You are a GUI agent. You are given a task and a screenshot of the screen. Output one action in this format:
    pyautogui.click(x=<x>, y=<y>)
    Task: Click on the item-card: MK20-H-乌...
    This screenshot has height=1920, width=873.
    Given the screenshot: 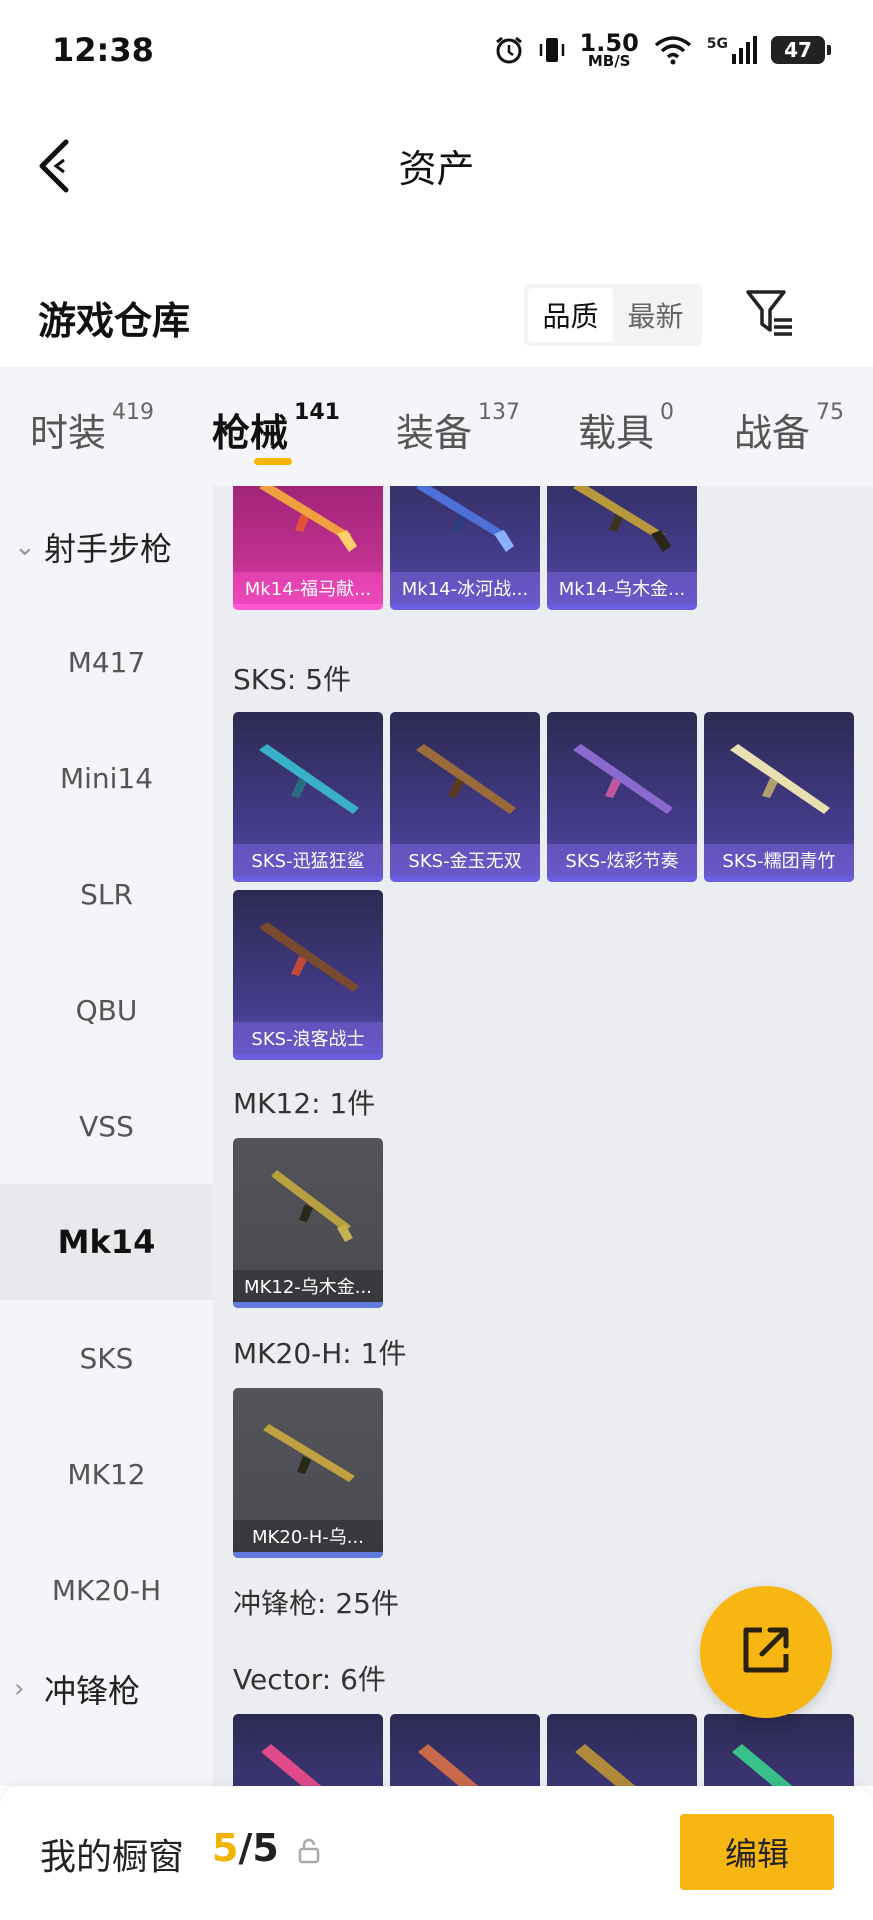 What is the action you would take?
    pyautogui.click(x=308, y=1473)
    